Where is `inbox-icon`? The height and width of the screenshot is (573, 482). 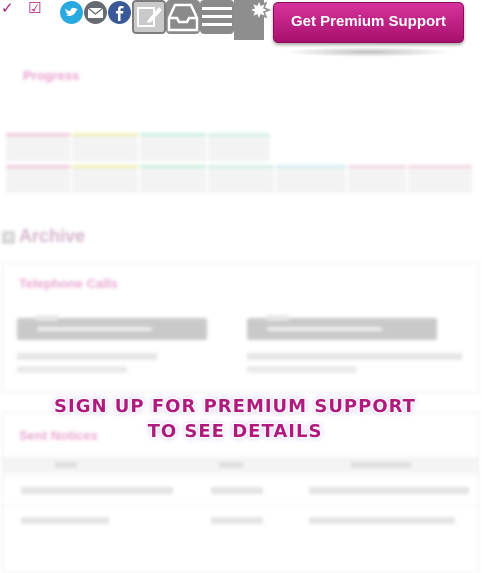 inbox-icon is located at coordinates (183, 17).